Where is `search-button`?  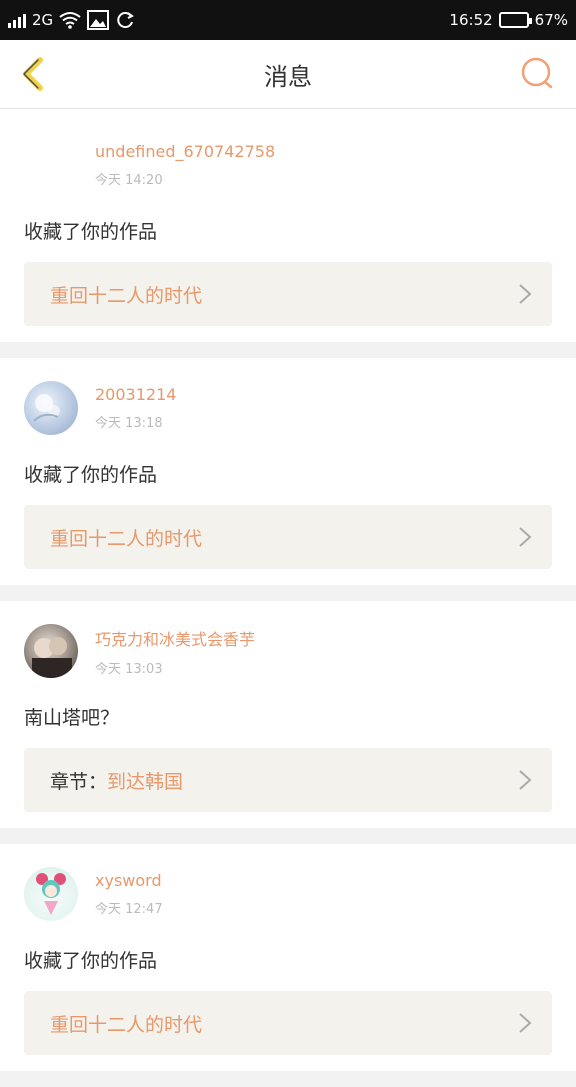 search-button is located at coordinates (538, 74).